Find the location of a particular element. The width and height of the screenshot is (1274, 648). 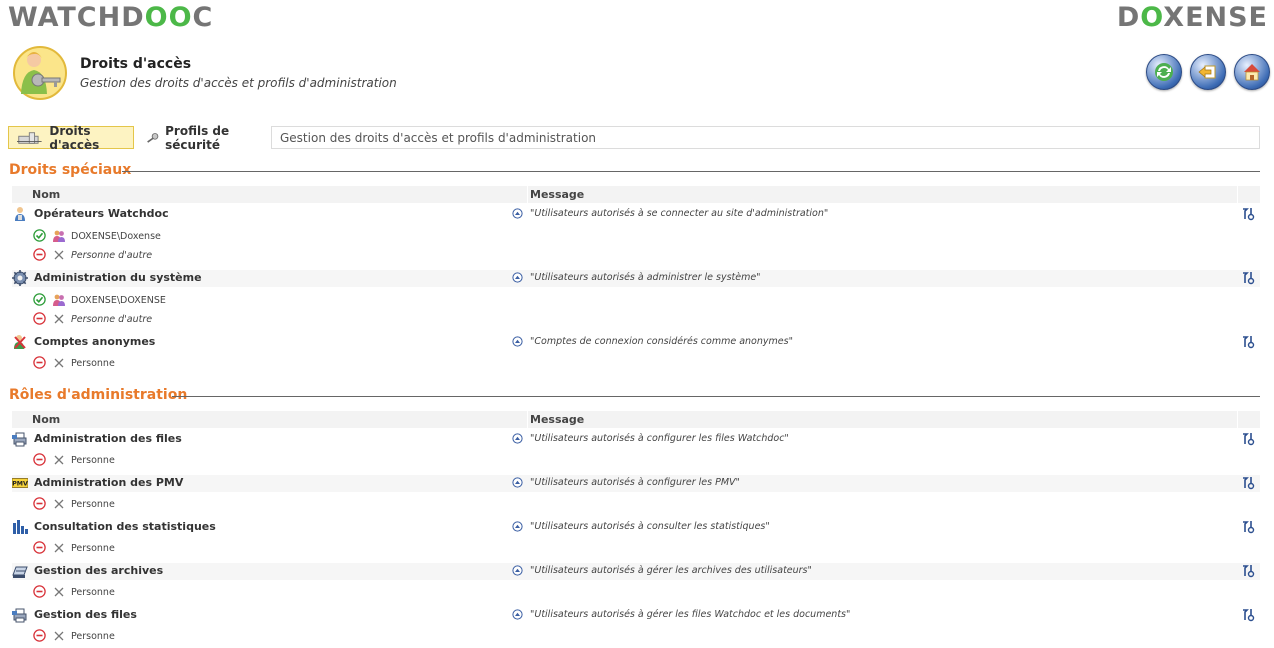

logo-right-part2: O is located at coordinates (1152, 17).